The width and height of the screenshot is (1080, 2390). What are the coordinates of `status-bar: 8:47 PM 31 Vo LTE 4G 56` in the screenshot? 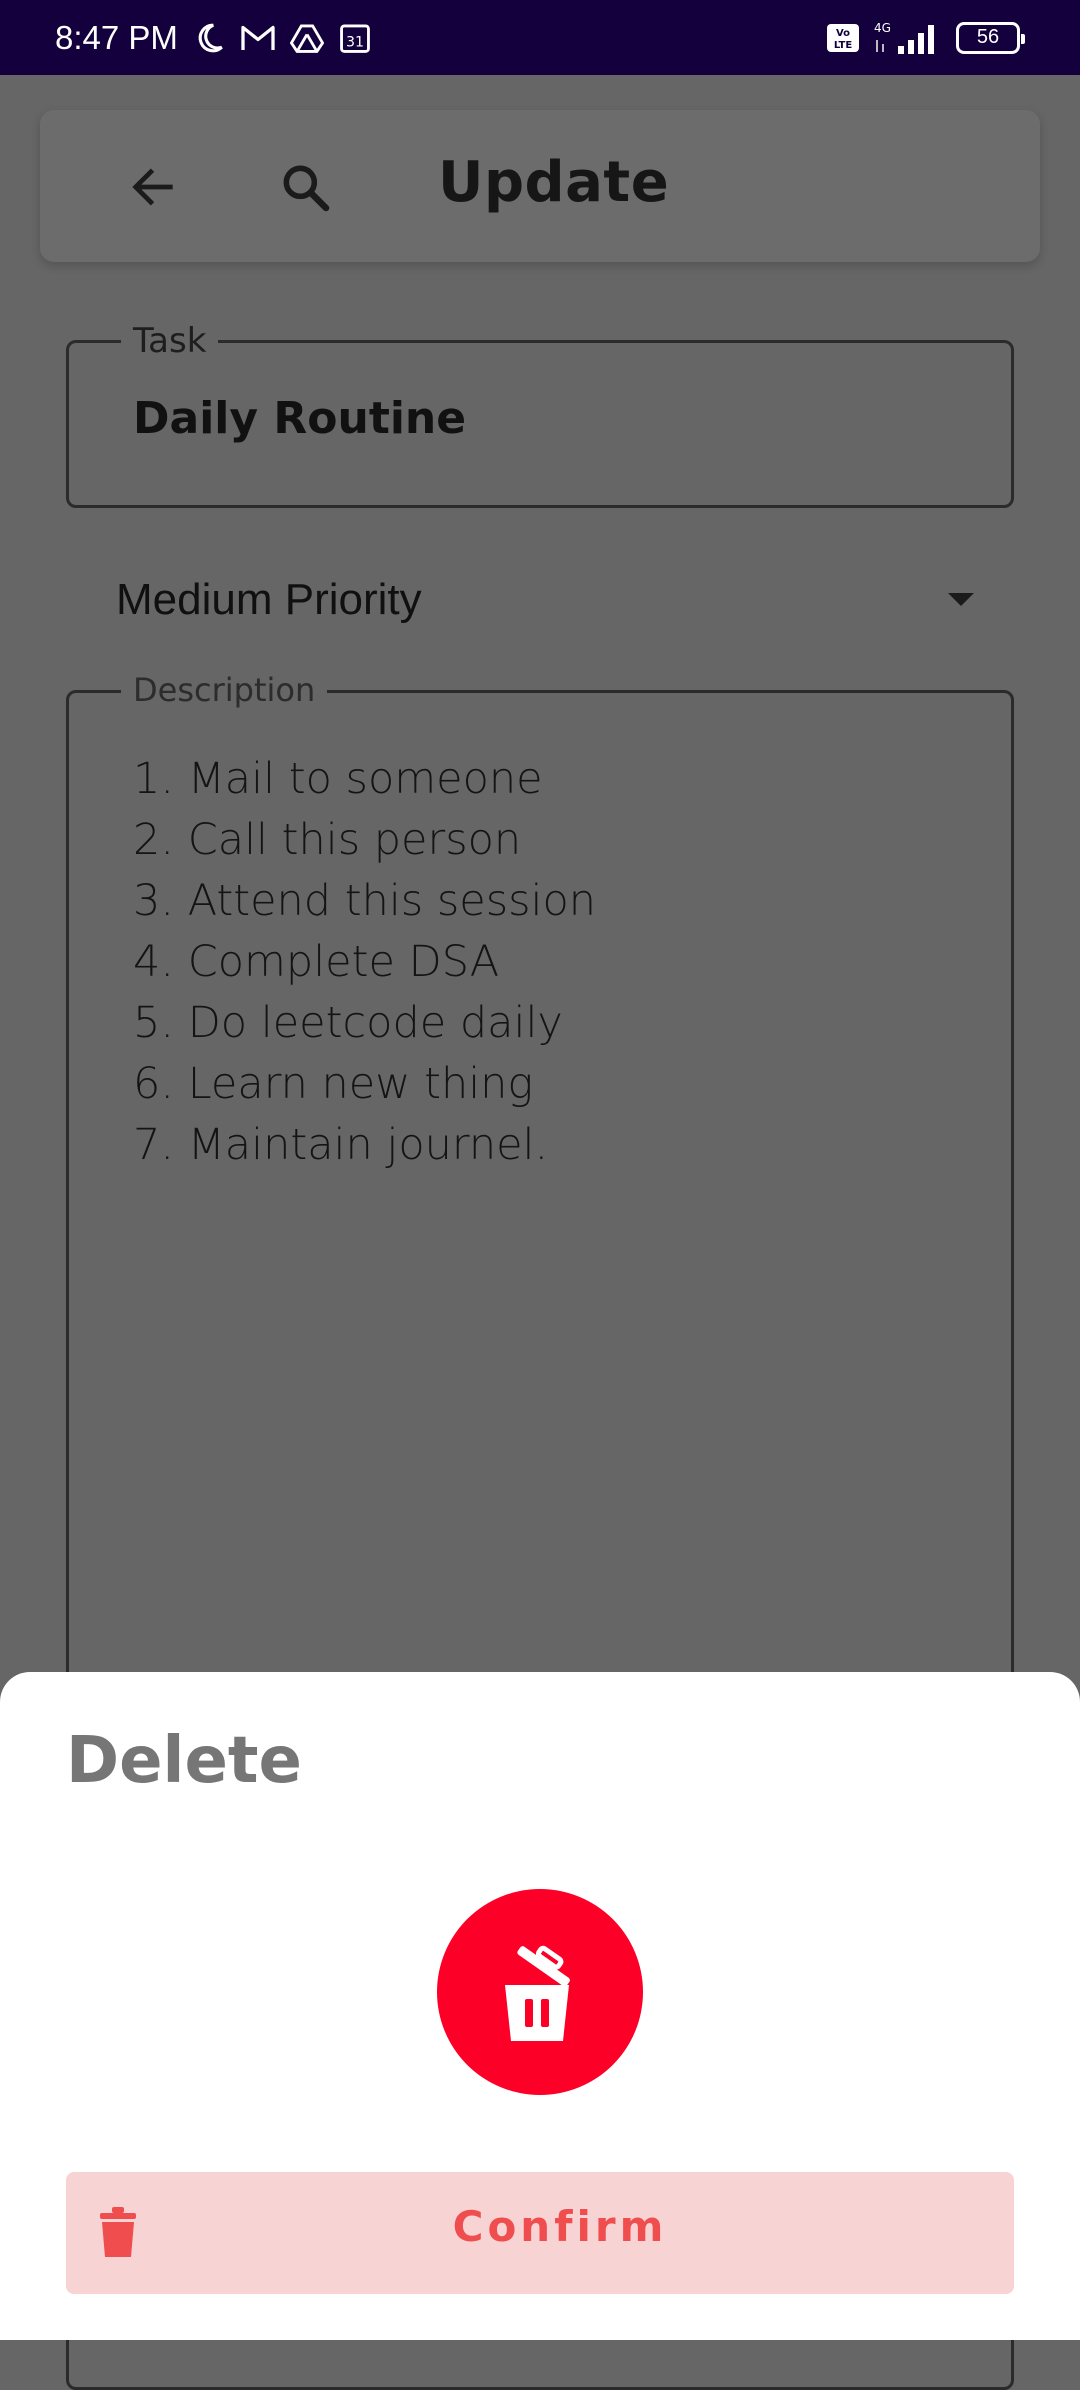 It's located at (540, 37).